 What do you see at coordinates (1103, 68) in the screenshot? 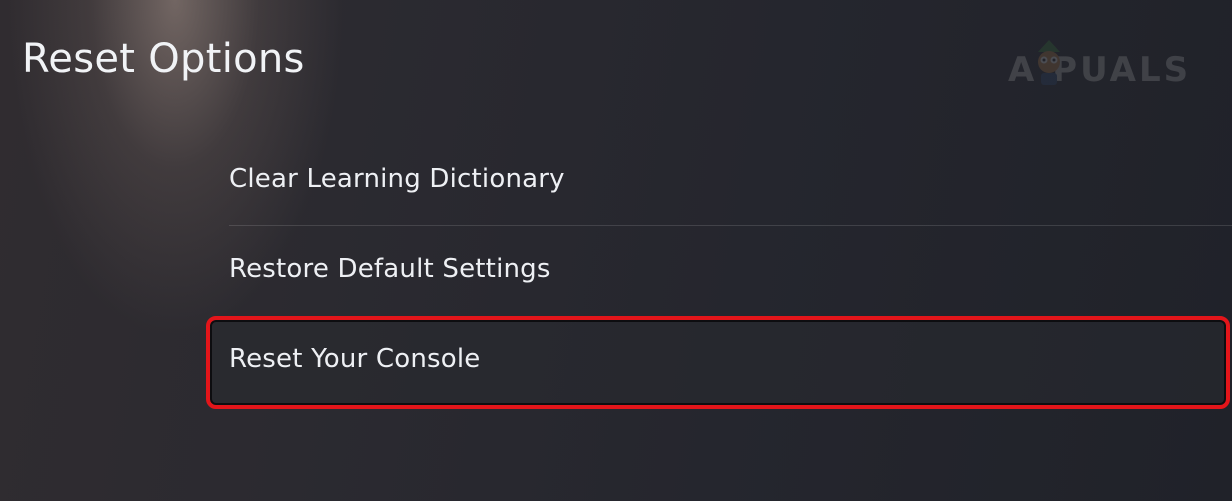
I see `appuals-watermark-logo: A PUALS` at bounding box center [1103, 68].